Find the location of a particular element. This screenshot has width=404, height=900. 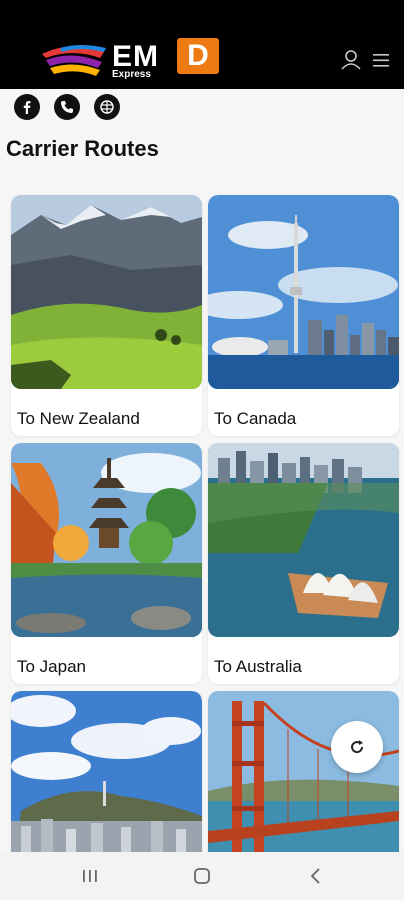

route-card-usa is located at coordinates (303, 771).